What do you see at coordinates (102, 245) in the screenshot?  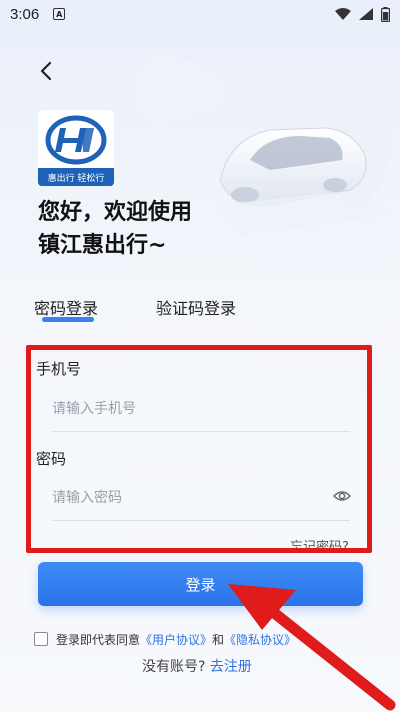 I see `welcome-line-2: 镇江惠出行~` at bounding box center [102, 245].